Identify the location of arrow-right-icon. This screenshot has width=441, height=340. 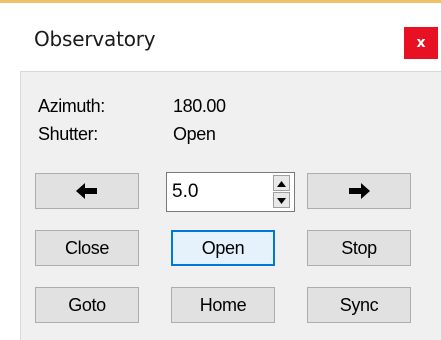
(359, 191).